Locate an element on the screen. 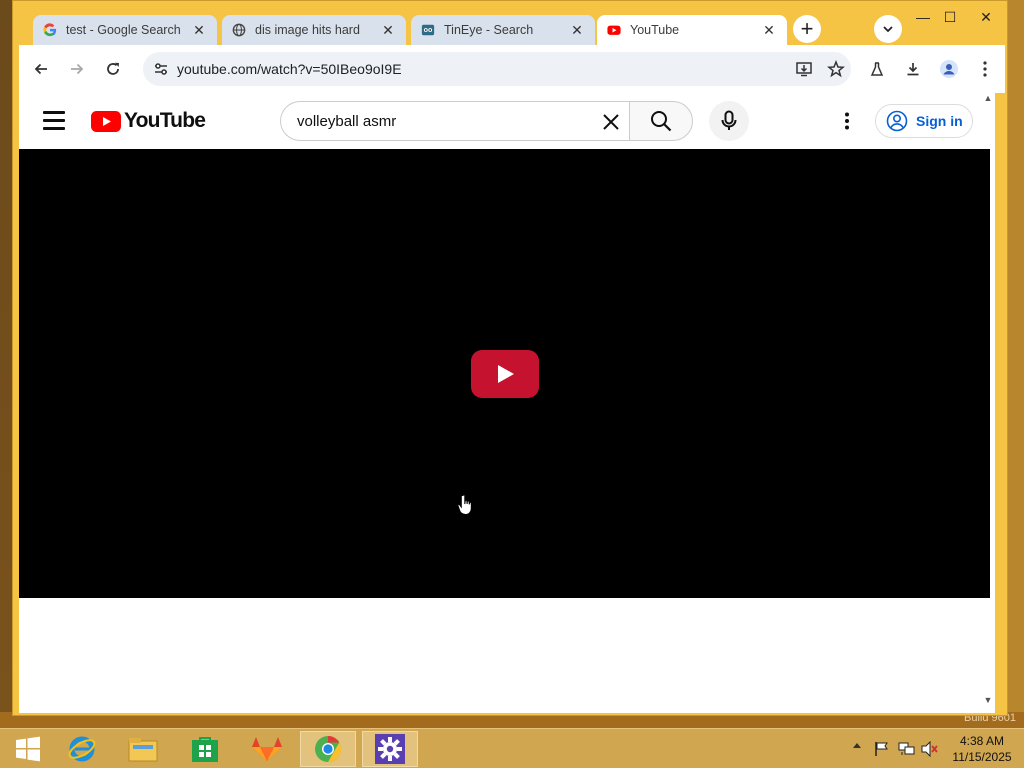 Image resolution: width=1024 pixels, height=768 pixels. show-hidden-icons-button is located at coordinates (857, 747).